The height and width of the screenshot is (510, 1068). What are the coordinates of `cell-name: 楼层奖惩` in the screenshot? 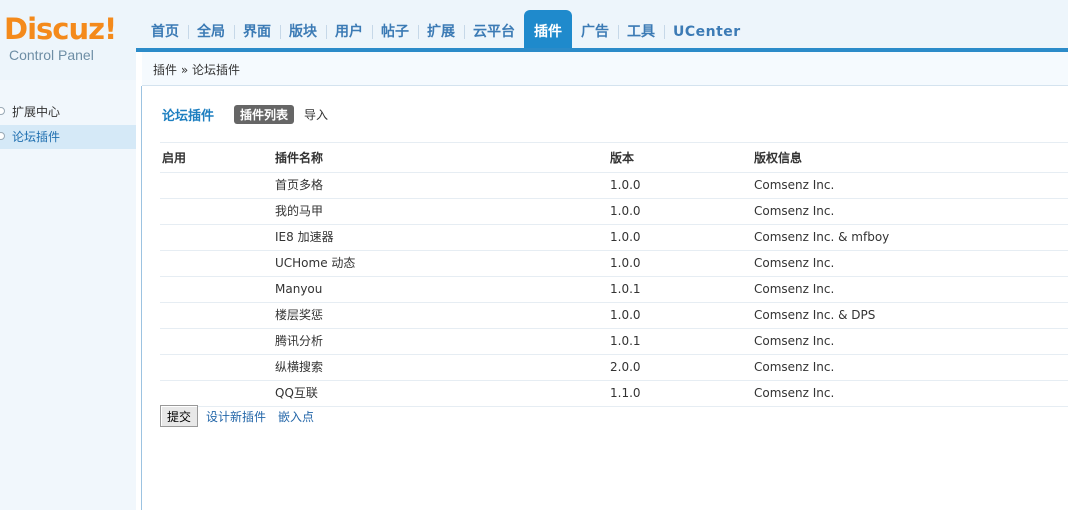 It's located at (440, 315).